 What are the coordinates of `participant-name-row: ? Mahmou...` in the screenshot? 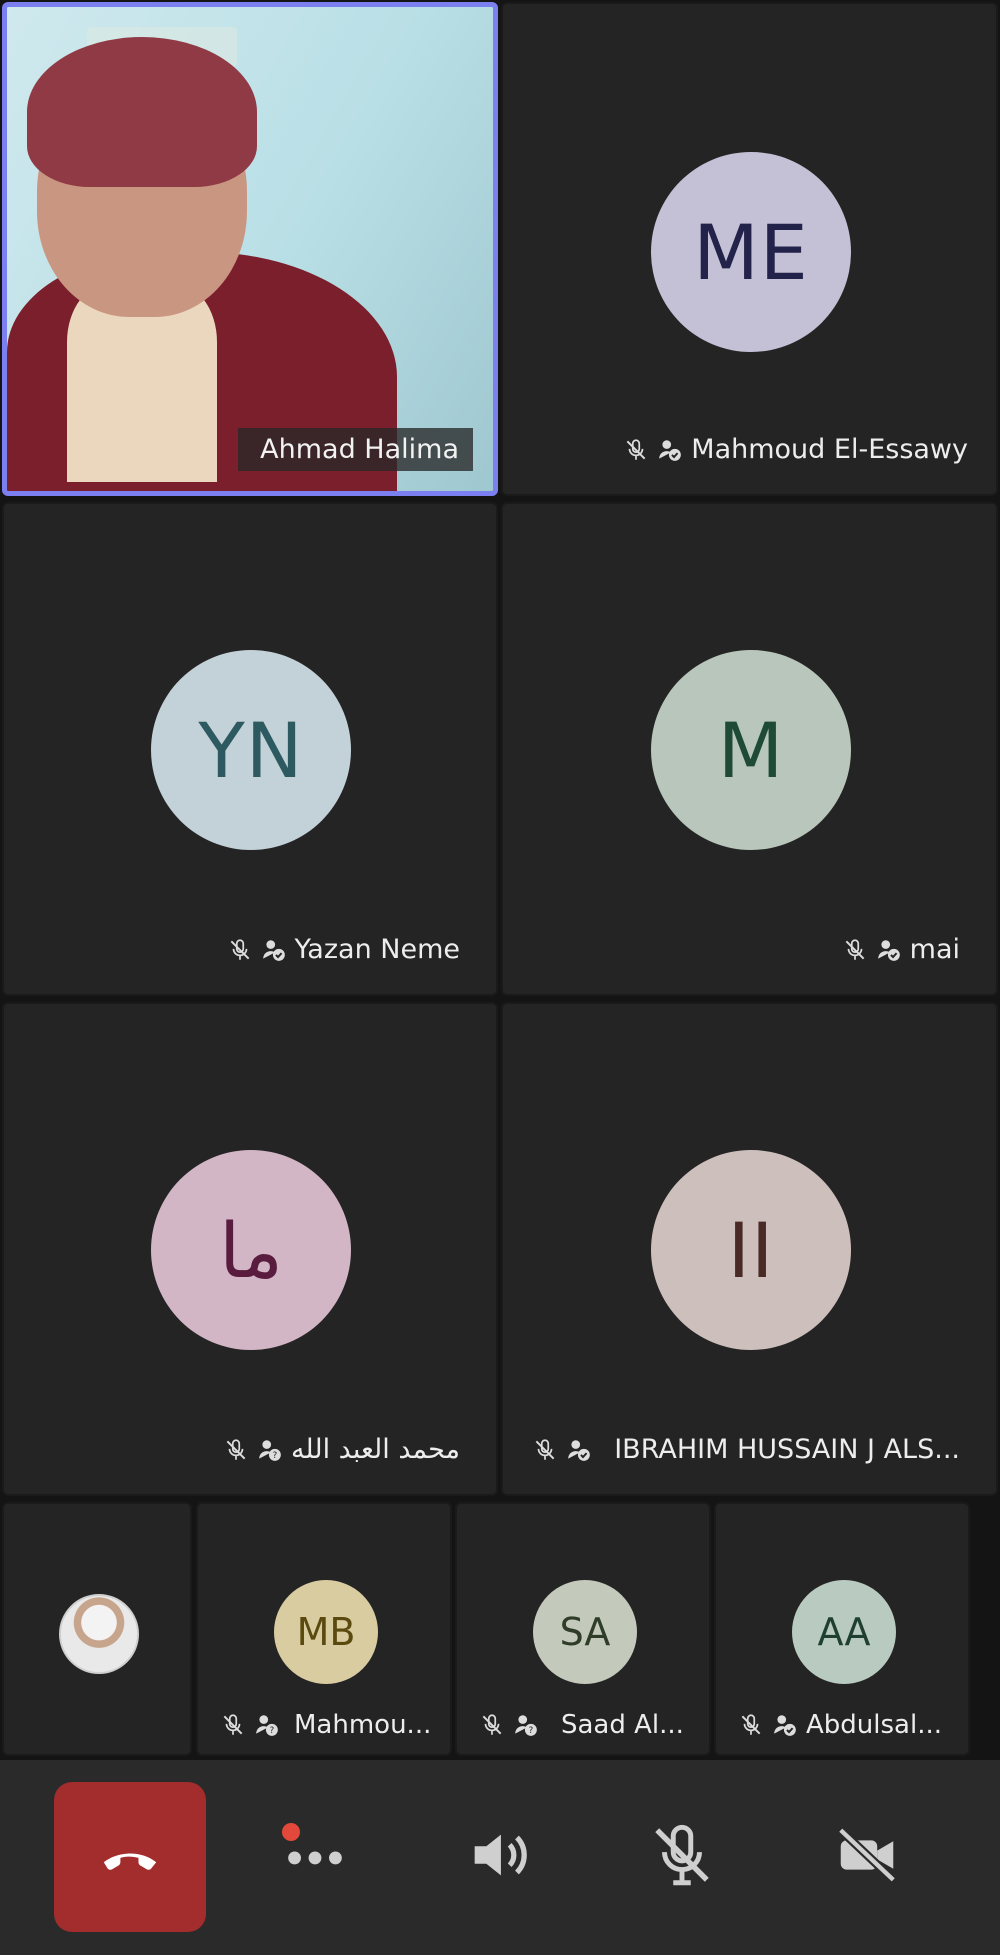 It's located at (325, 1725).